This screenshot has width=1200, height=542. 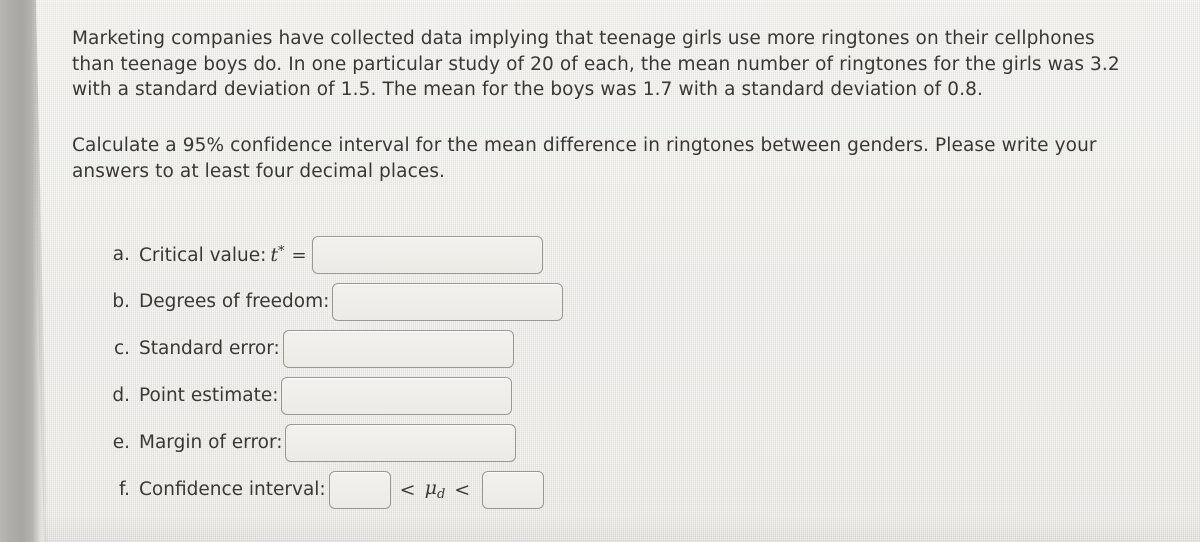 What do you see at coordinates (121, 442) in the screenshot?
I see `list-marker-e: e.` at bounding box center [121, 442].